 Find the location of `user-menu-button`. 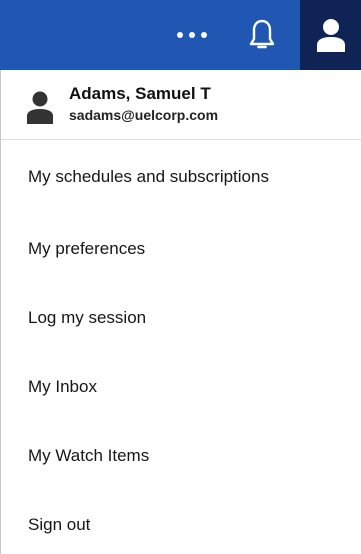

user-menu-button is located at coordinates (330, 35).